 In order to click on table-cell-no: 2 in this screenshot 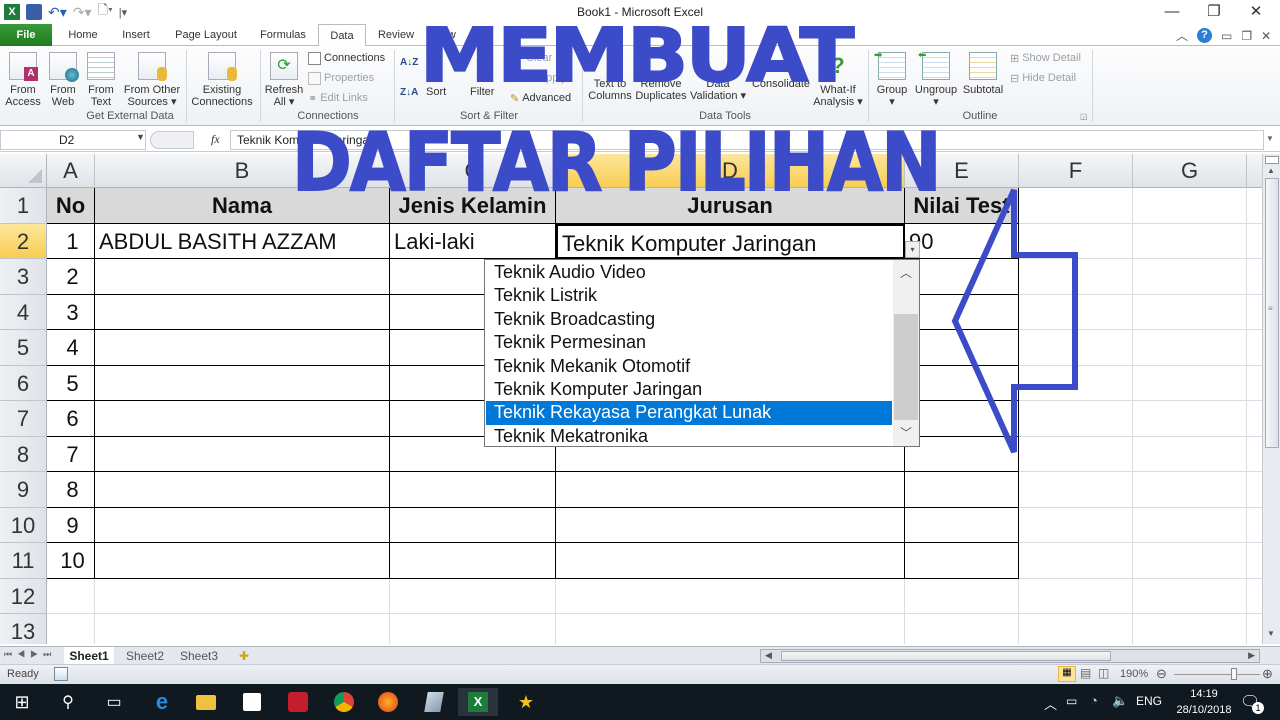, I will do `click(71, 277)`.